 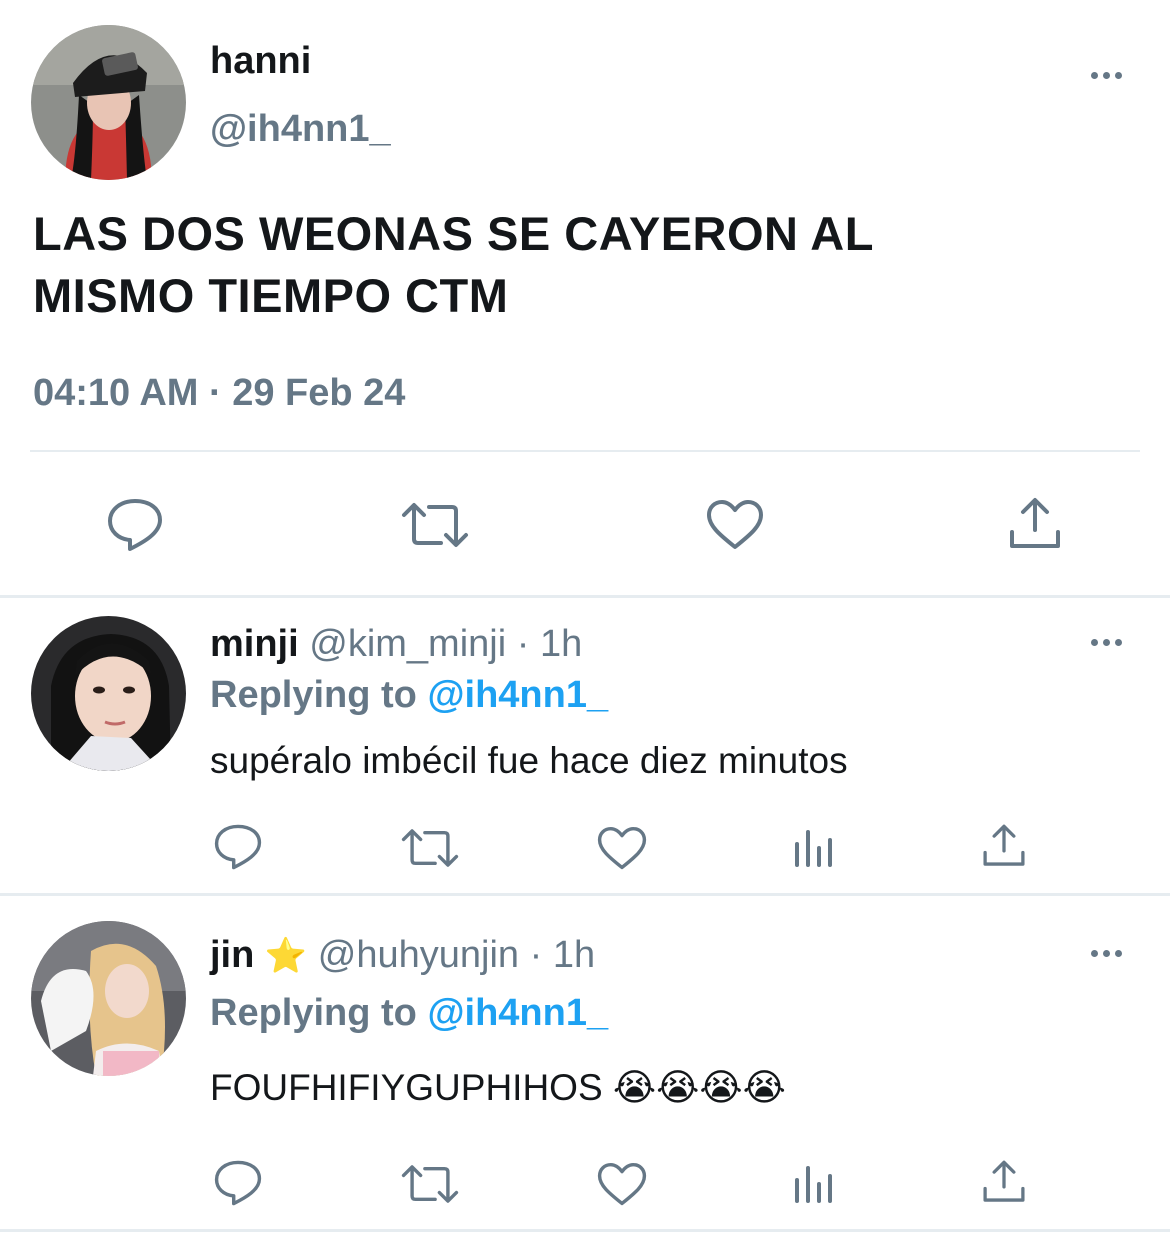 I want to click on tweet-time: 04:10 AM, so click(x=116, y=393).